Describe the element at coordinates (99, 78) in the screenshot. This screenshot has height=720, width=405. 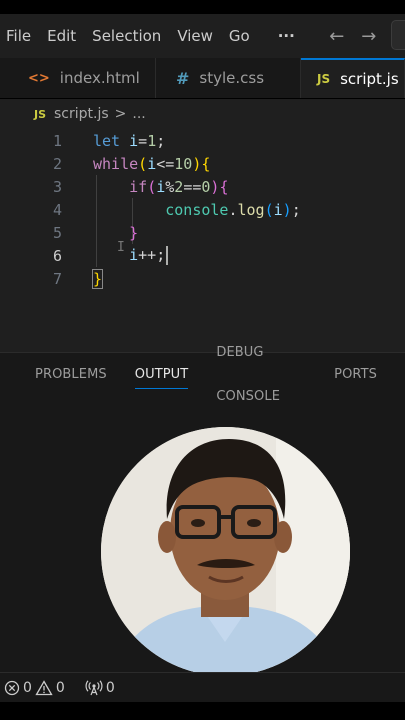
I see `tab-label: index.html` at that location.